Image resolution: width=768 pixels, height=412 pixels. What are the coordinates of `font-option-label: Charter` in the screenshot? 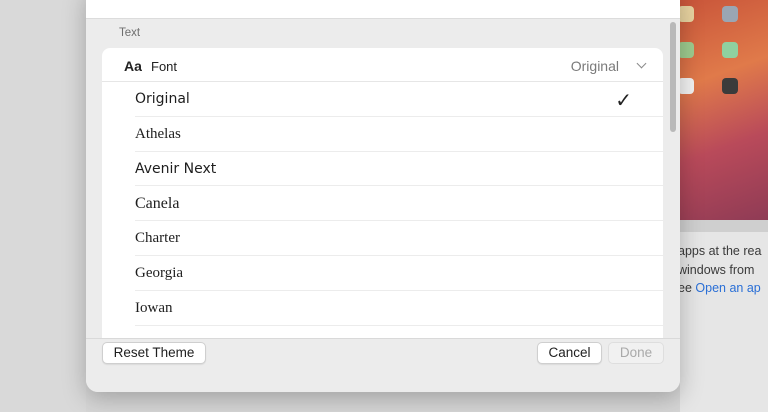 It's located at (157, 238).